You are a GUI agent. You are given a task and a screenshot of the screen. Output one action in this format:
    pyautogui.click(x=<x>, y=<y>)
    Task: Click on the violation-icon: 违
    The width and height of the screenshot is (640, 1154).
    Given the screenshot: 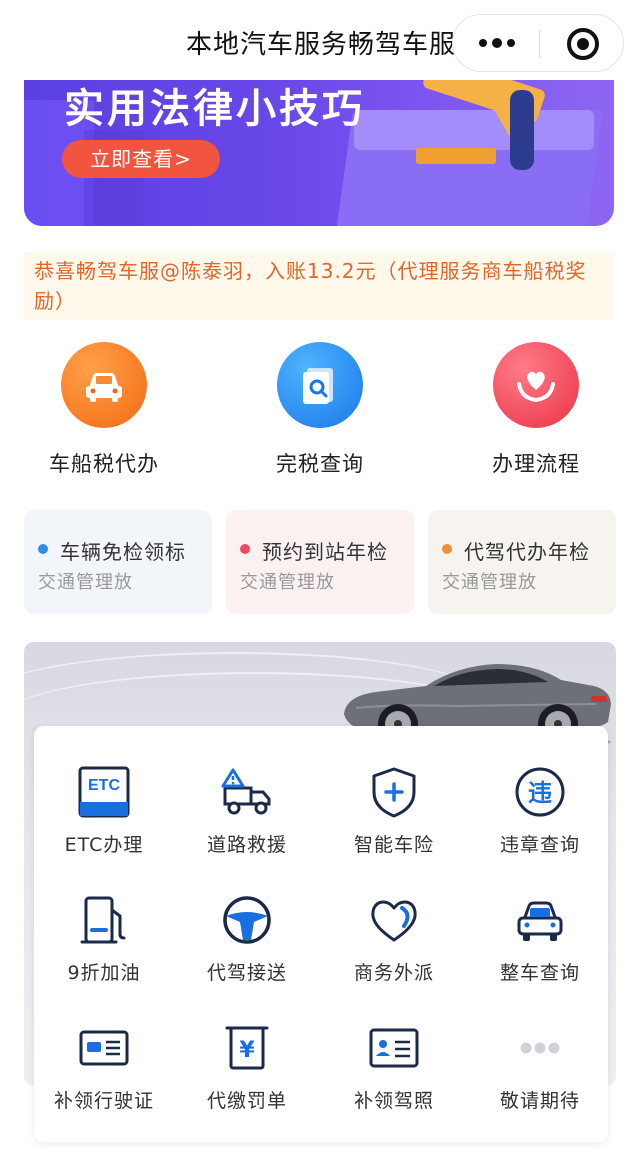 What is the action you would take?
    pyautogui.click(x=540, y=792)
    